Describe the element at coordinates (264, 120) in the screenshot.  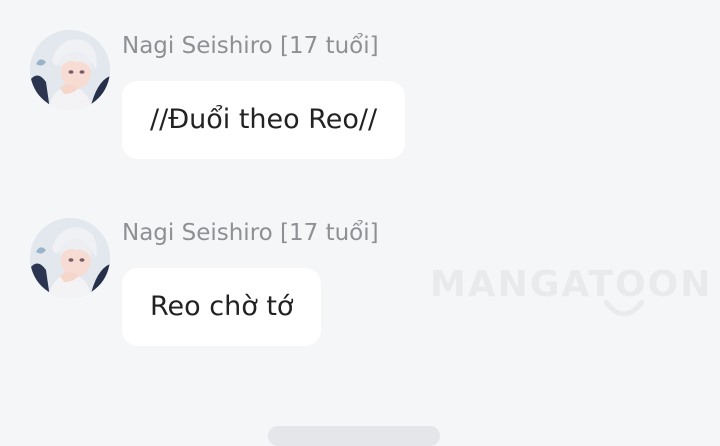
I see `message-bubble: //Đuổi theo Reo//` at that location.